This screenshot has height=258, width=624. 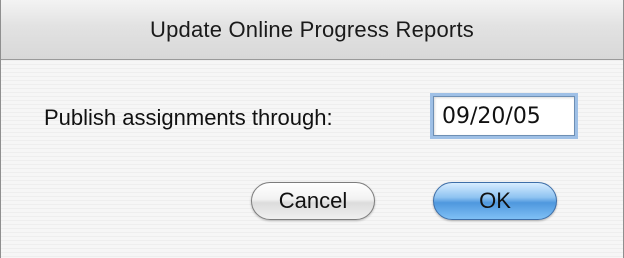 I want to click on cancel-button-label: Cancel, so click(x=313, y=200).